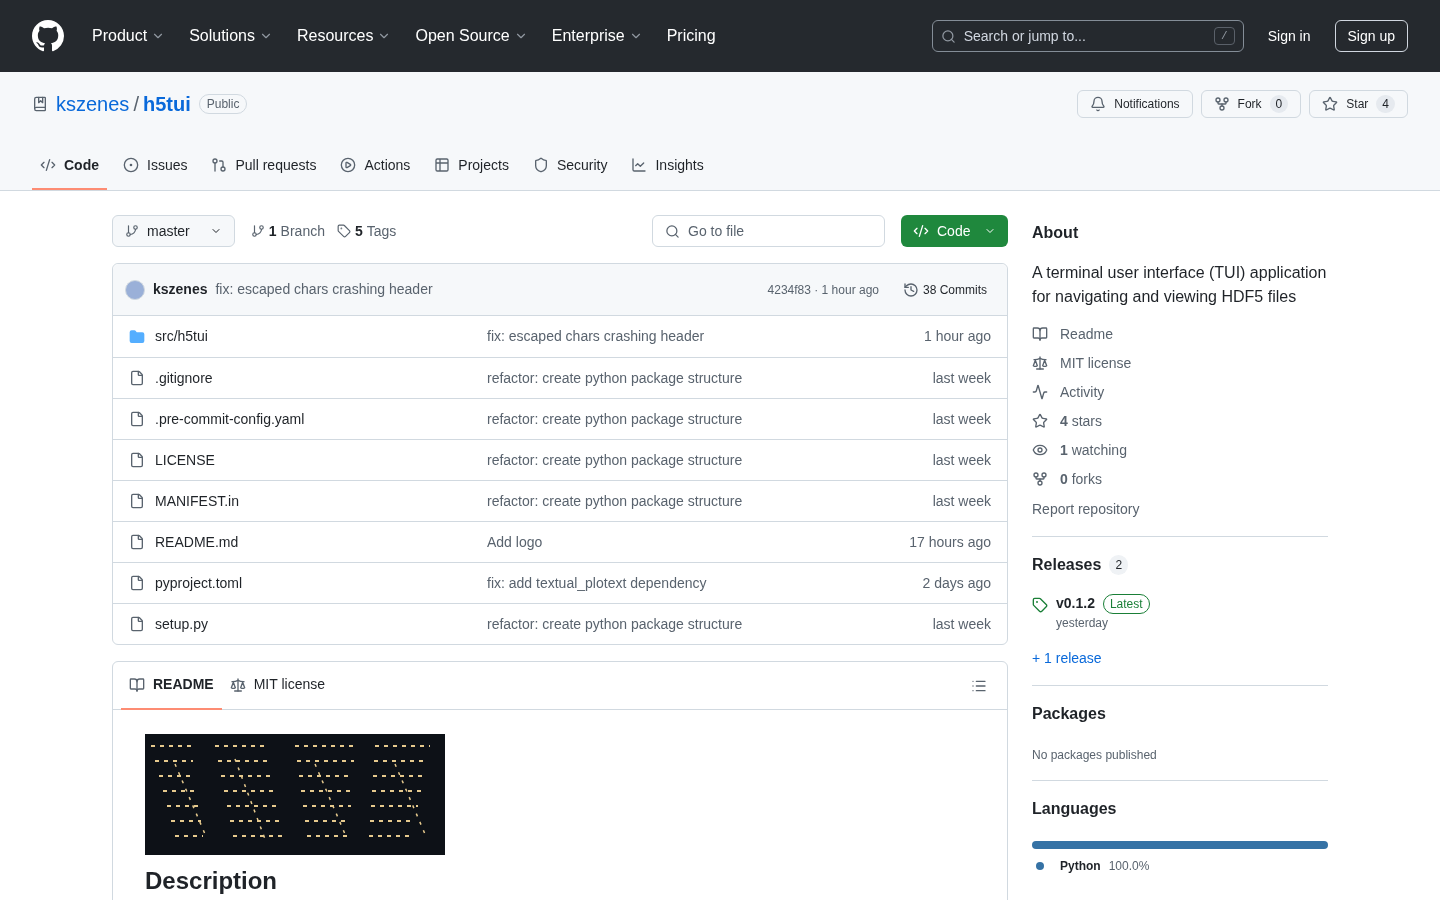  I want to click on notifications-button: Notifications, so click(1135, 104).